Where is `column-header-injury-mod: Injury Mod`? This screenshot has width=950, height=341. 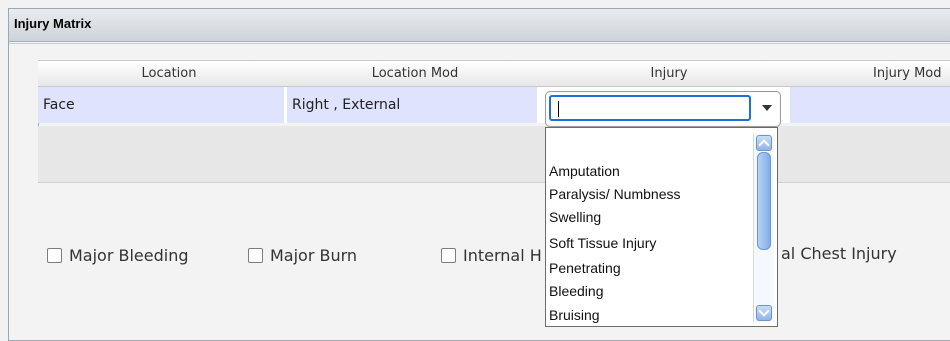 column-header-injury-mod: Injury Mod is located at coordinates (907, 73).